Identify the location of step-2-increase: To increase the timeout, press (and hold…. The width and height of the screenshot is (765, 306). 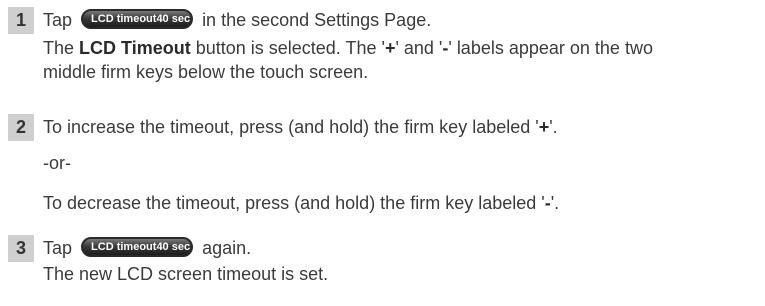
(300, 127).